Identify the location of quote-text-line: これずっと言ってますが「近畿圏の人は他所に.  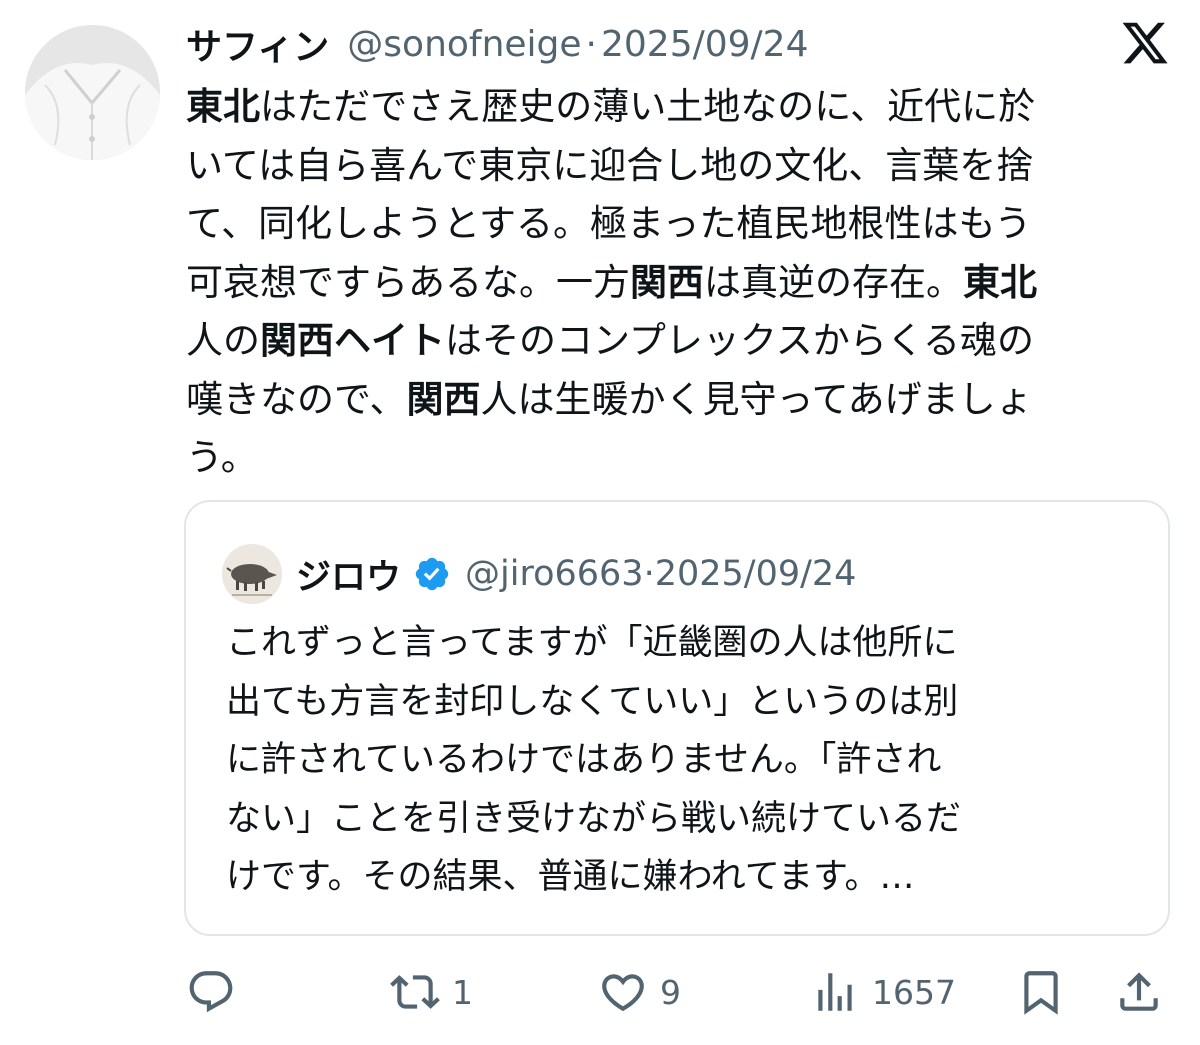
(592, 643).